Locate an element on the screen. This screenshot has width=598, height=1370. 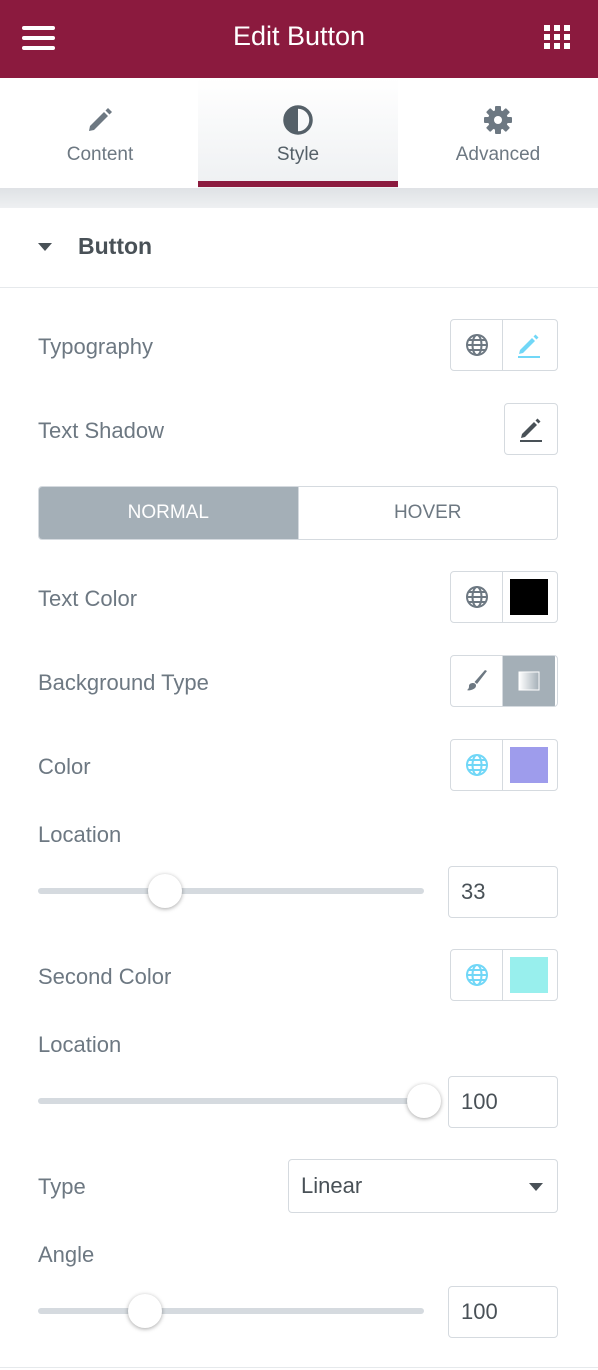
typography-global-button is located at coordinates (477, 345).